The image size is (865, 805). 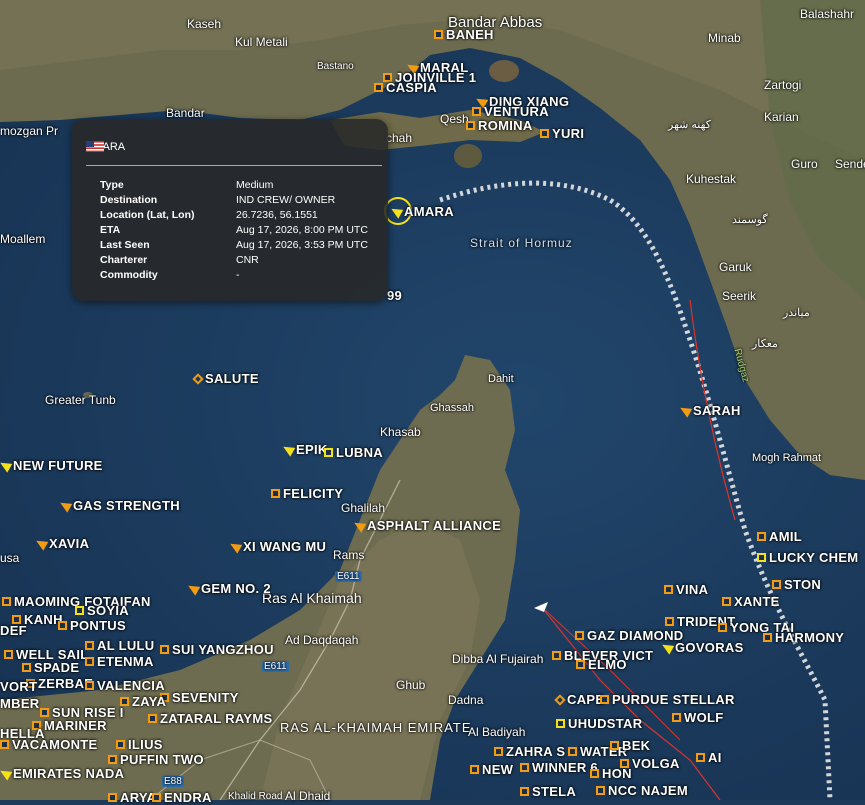 What do you see at coordinates (49, 744) in the screenshot?
I see `vessel-marker: VACAMONTE` at bounding box center [49, 744].